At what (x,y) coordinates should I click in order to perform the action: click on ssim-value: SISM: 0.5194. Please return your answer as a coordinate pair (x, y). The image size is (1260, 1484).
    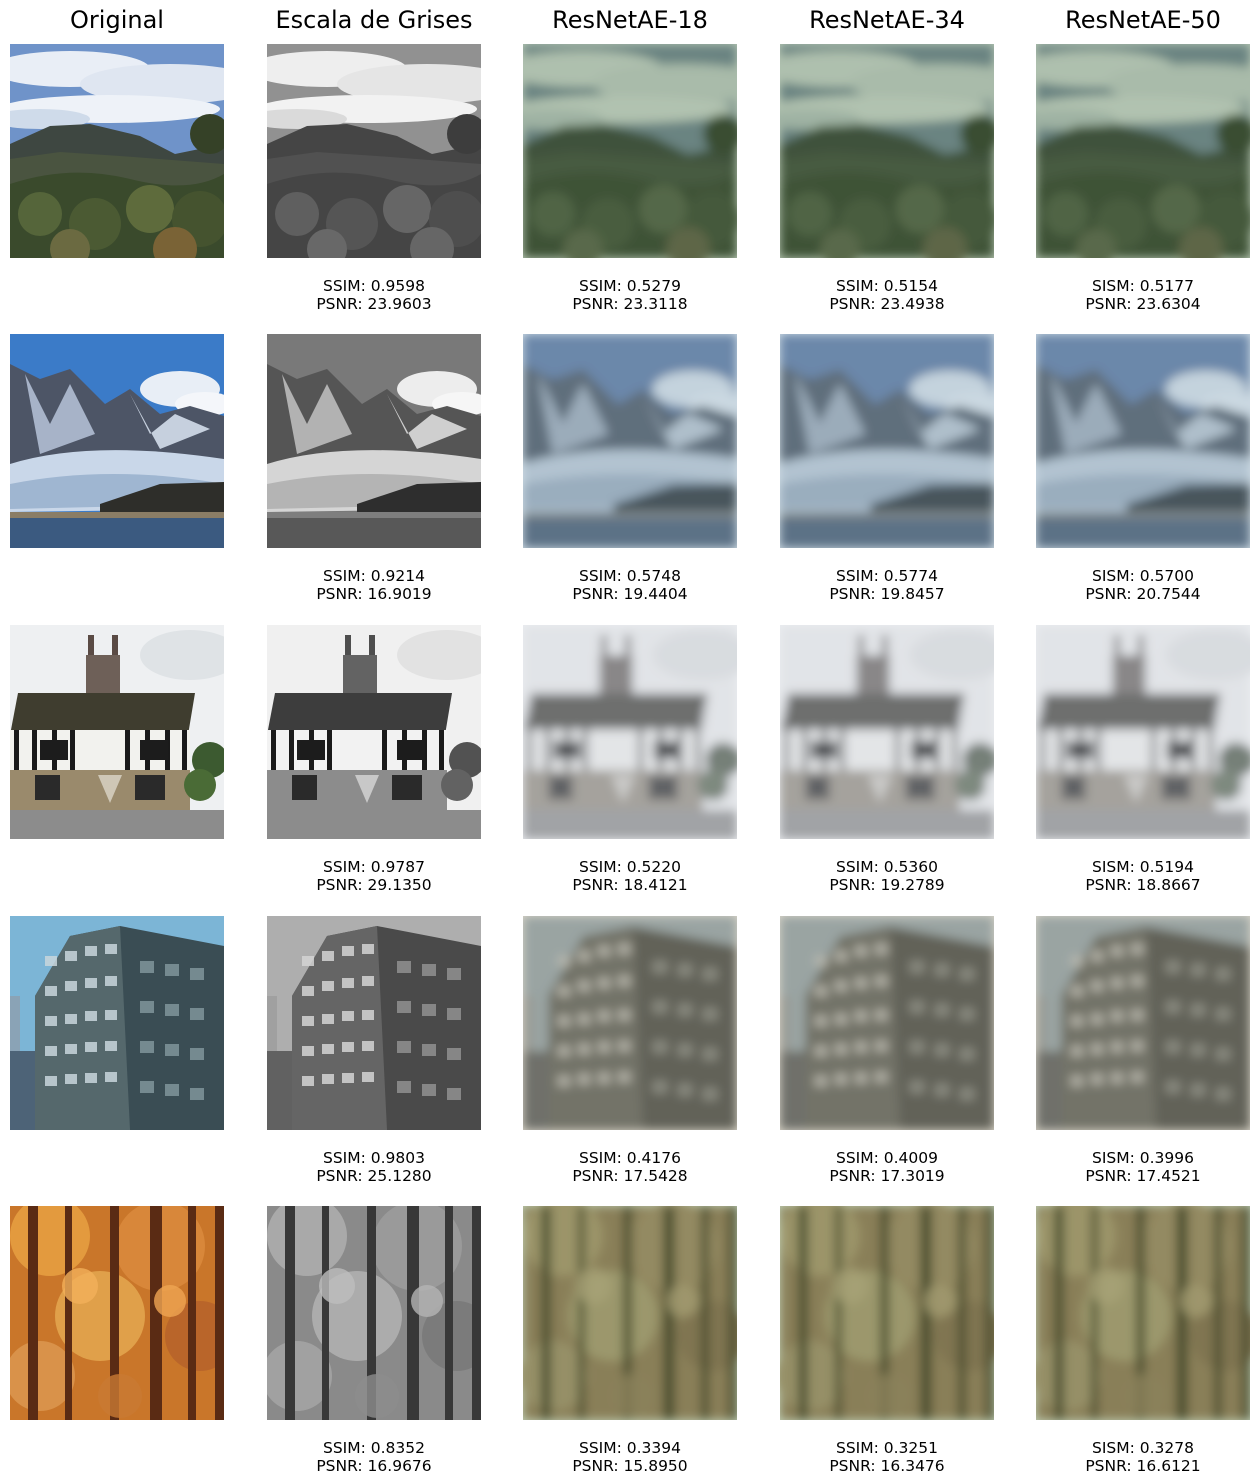
    Looking at the image, I should click on (1142, 867).